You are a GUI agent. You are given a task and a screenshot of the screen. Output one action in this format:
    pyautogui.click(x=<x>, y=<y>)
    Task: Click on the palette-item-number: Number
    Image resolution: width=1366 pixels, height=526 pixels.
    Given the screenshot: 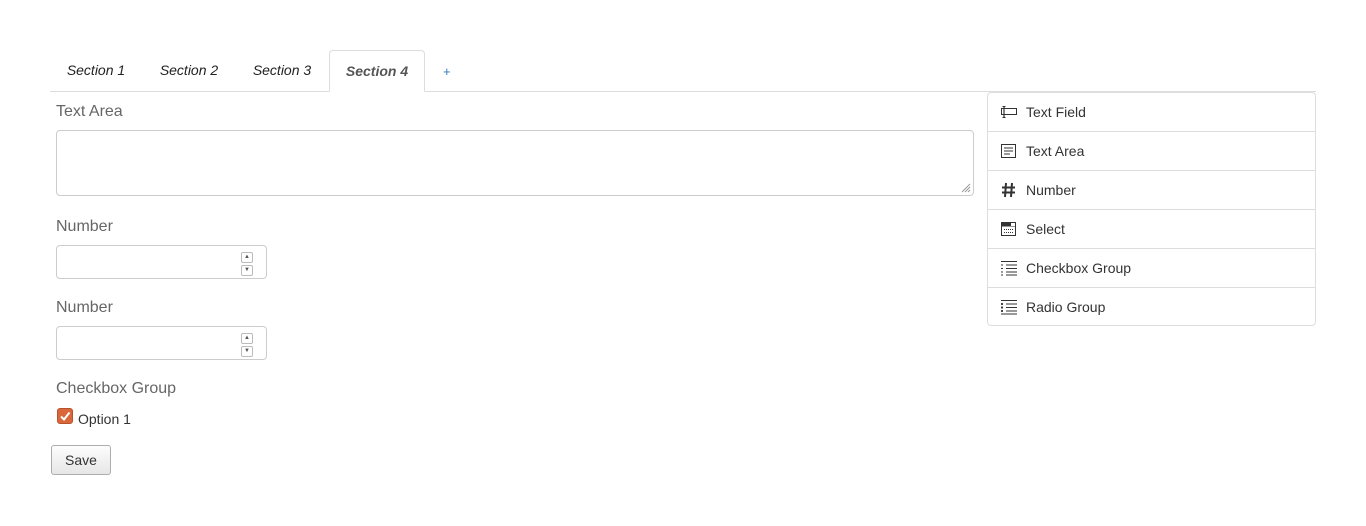 What is the action you would take?
    pyautogui.click(x=1151, y=190)
    